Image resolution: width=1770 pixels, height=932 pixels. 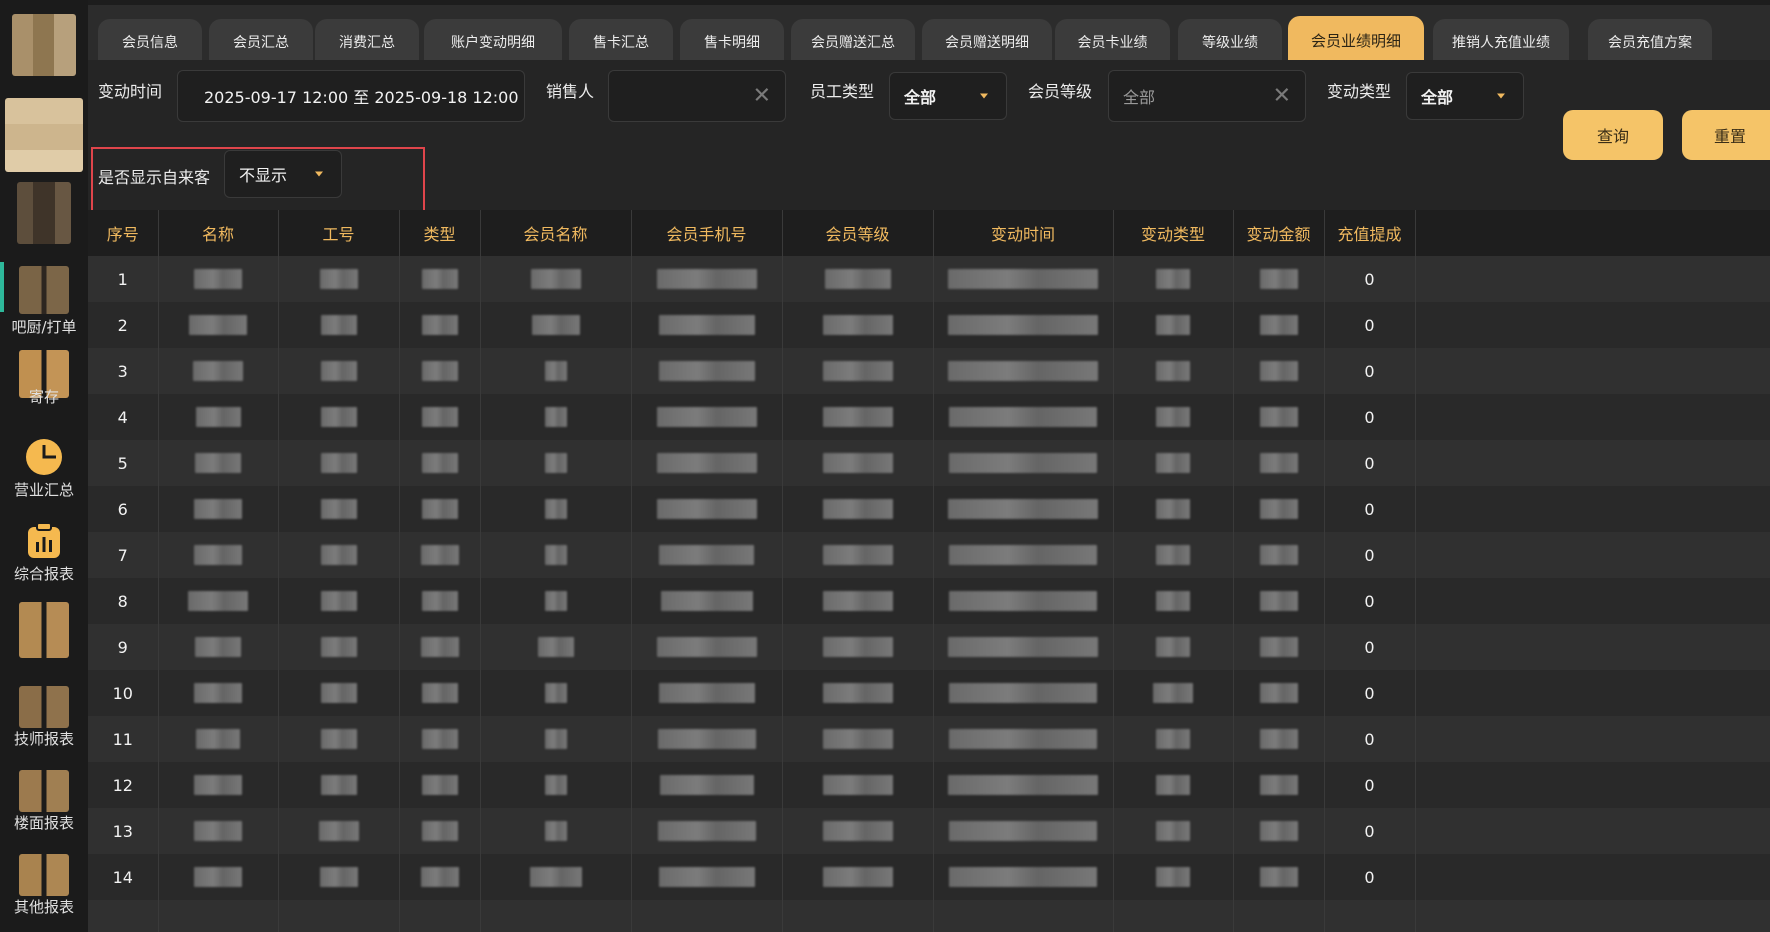 I want to click on table-row: 11 0, so click(x=929, y=739).